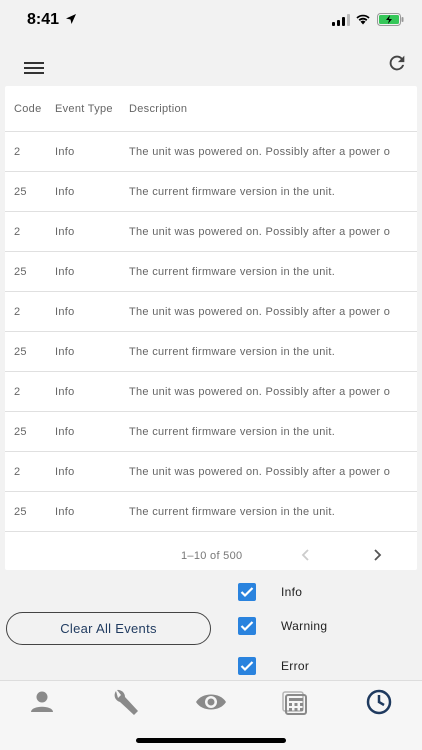  What do you see at coordinates (28, 109) in the screenshot?
I see `header-code: Code` at bounding box center [28, 109].